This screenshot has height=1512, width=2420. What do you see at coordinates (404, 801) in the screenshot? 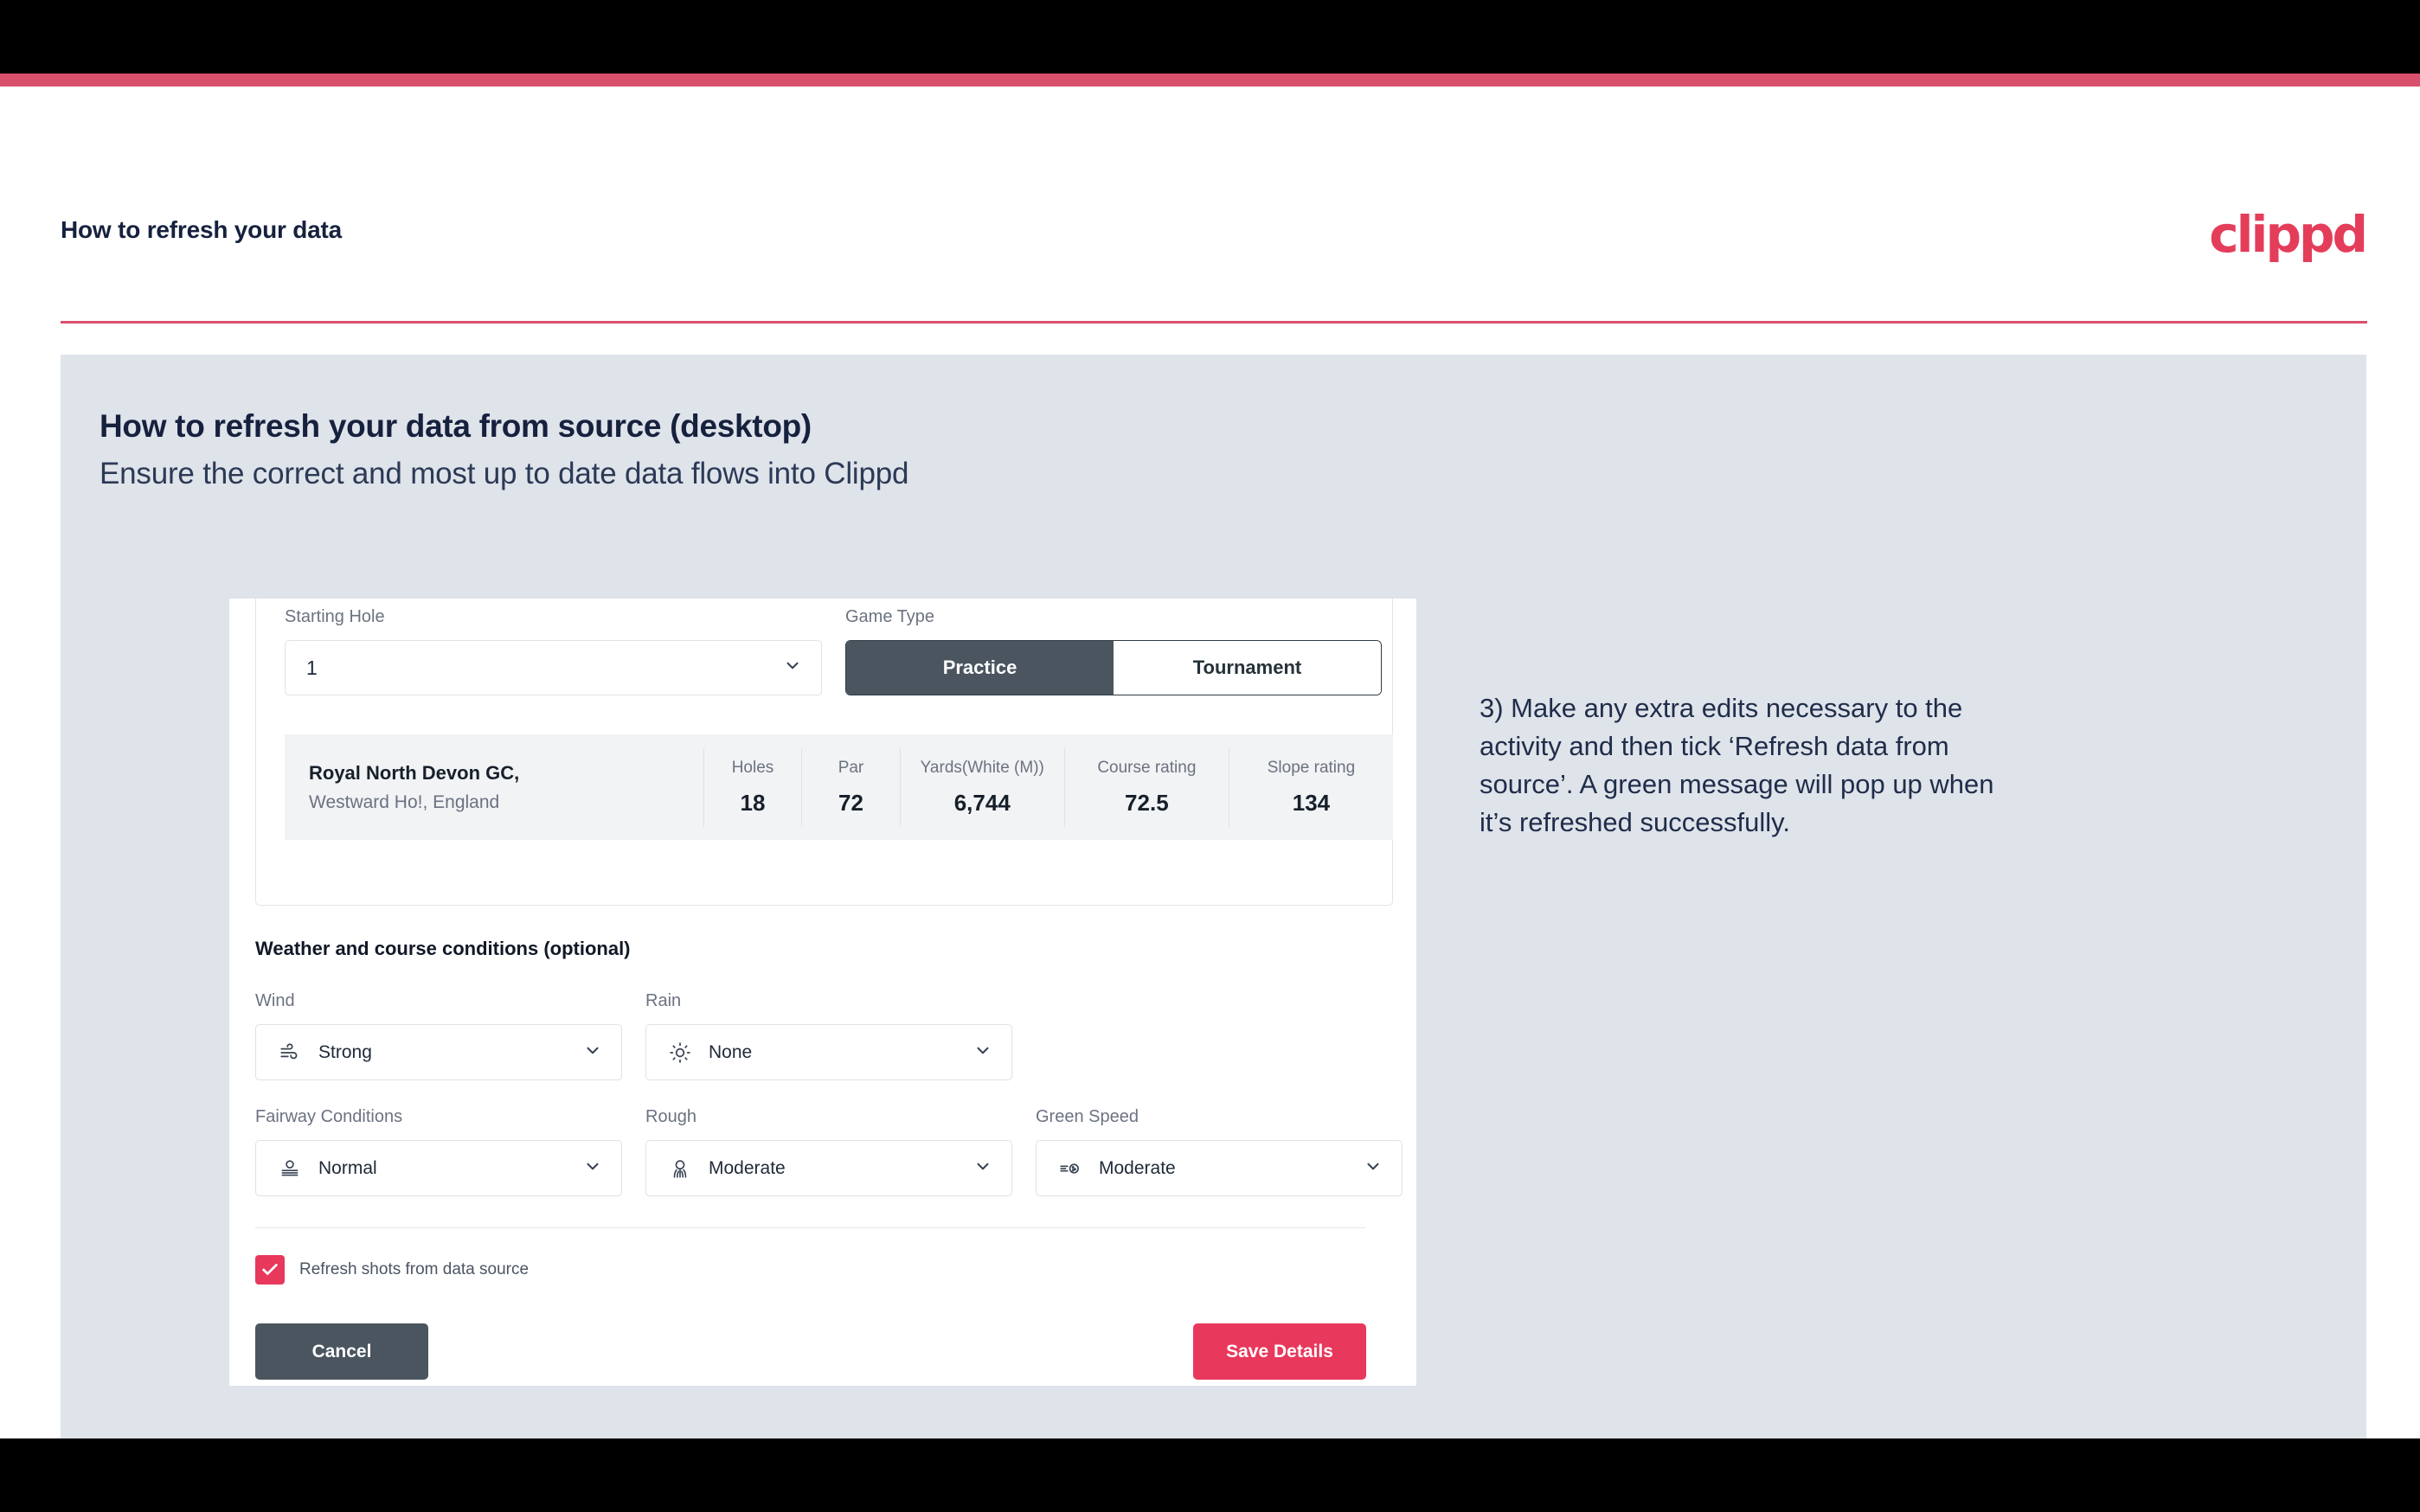
I see `course-location: Westward Ho!, England` at bounding box center [404, 801].